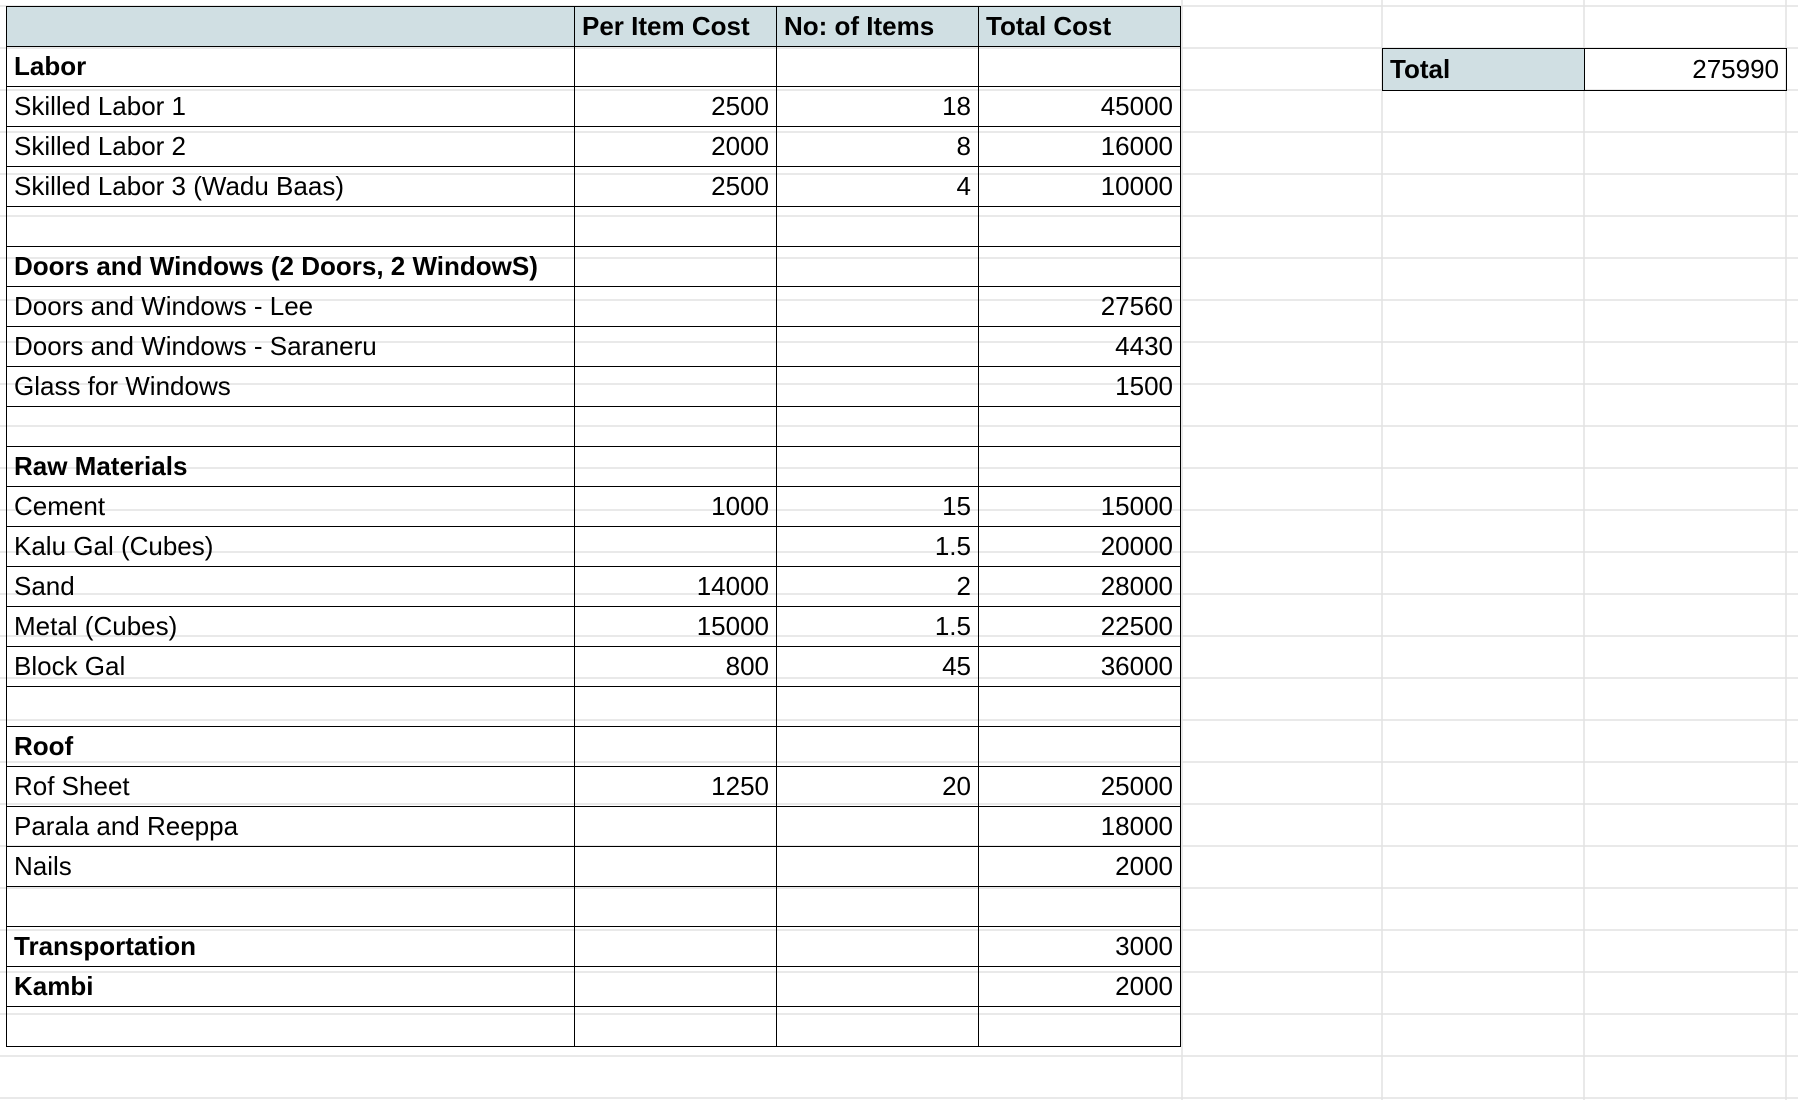 The image size is (1798, 1100). I want to click on cell-no-of-items: 8, so click(877, 146).